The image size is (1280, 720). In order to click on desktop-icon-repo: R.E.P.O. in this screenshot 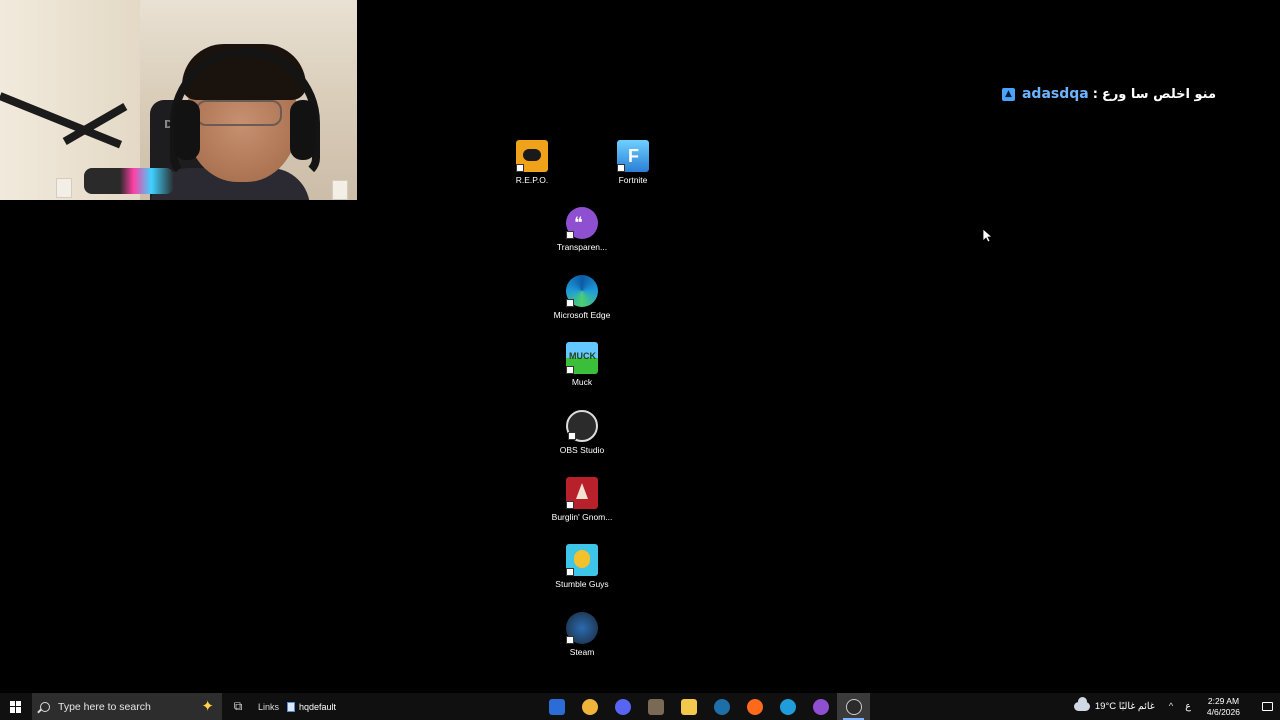, I will do `click(532, 162)`.